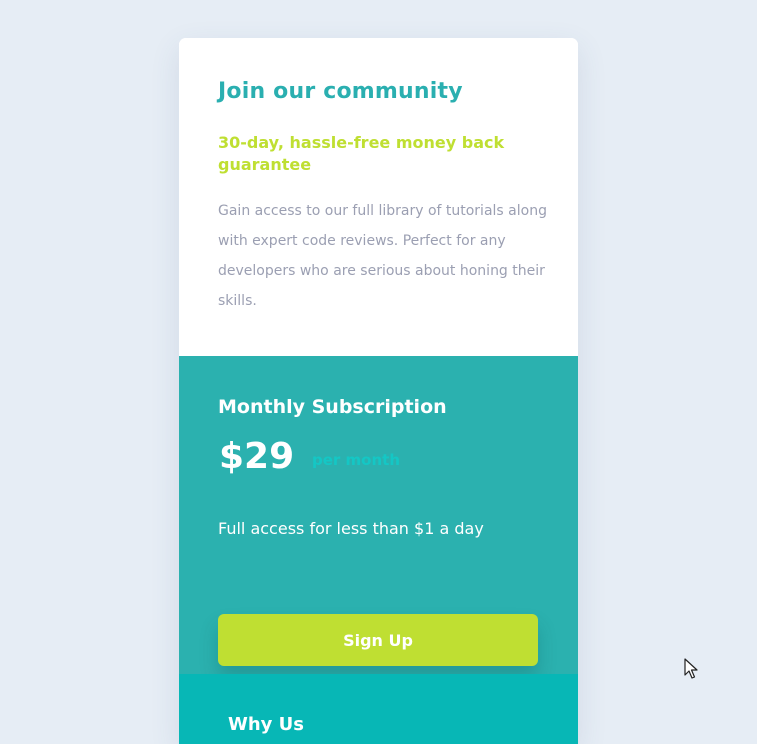 The height and width of the screenshot is (744, 757). What do you see at coordinates (378, 709) in the screenshot?
I see `why-us-section: Why Us` at bounding box center [378, 709].